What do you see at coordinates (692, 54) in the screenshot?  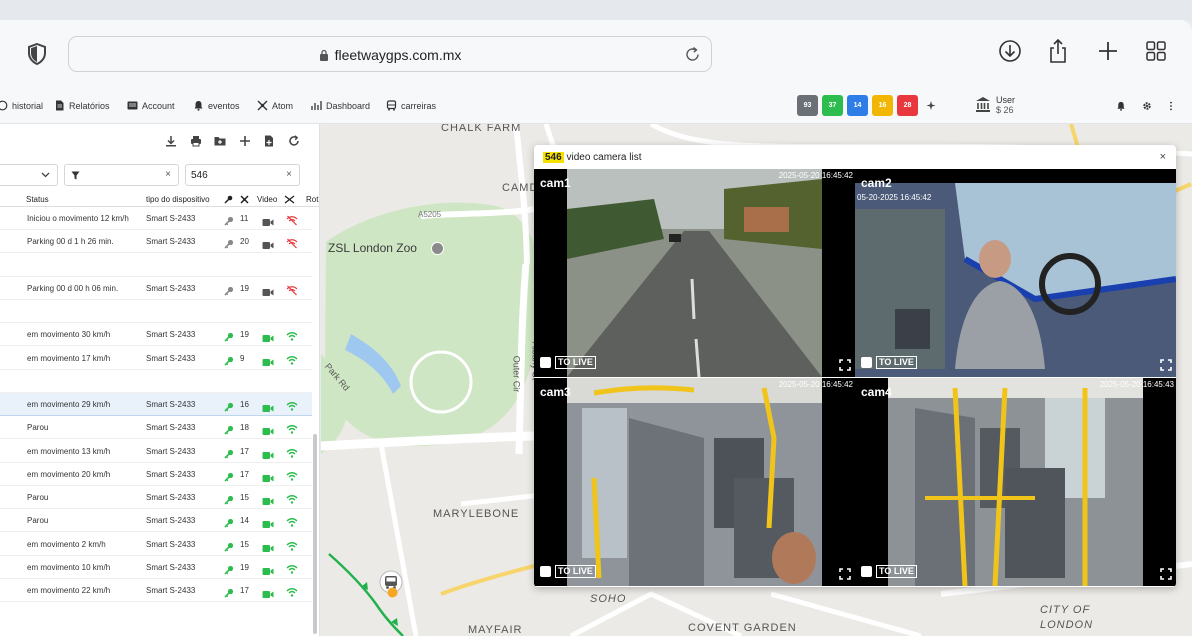 I see `reload-icon` at bounding box center [692, 54].